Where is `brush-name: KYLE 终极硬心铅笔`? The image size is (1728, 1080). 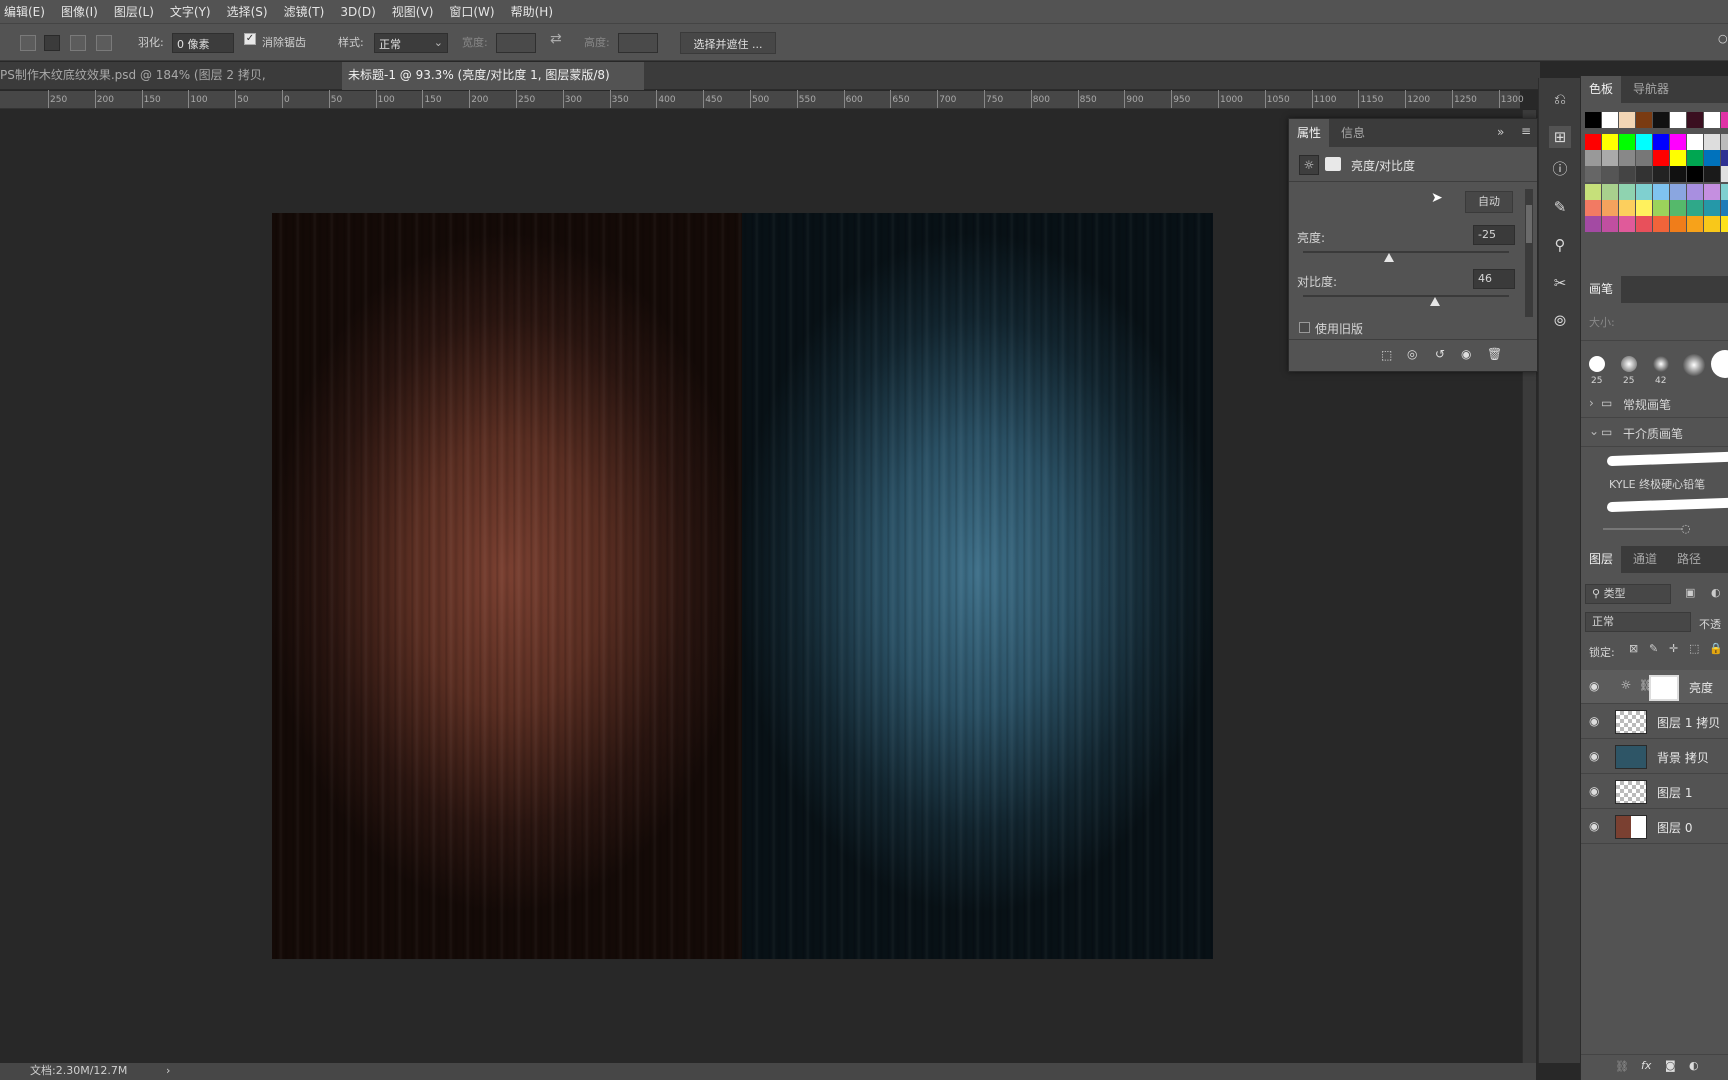 brush-name: KYLE 终极硬心铅笔 is located at coordinates (1657, 484).